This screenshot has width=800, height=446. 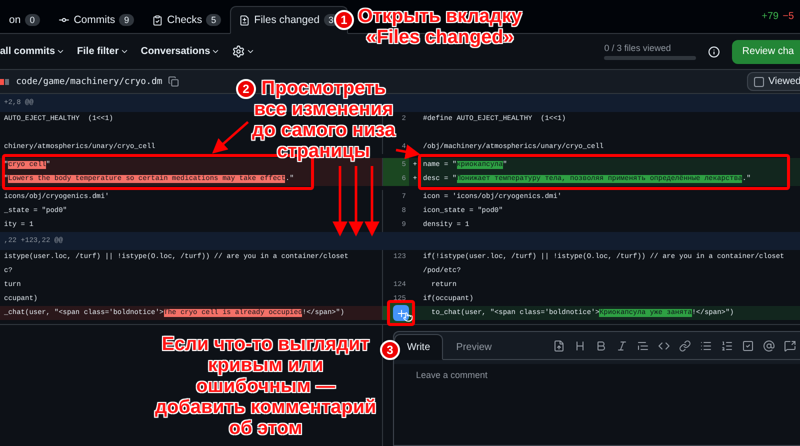 What do you see at coordinates (180, 51) in the screenshot?
I see `filter-menu: Conversations` at bounding box center [180, 51].